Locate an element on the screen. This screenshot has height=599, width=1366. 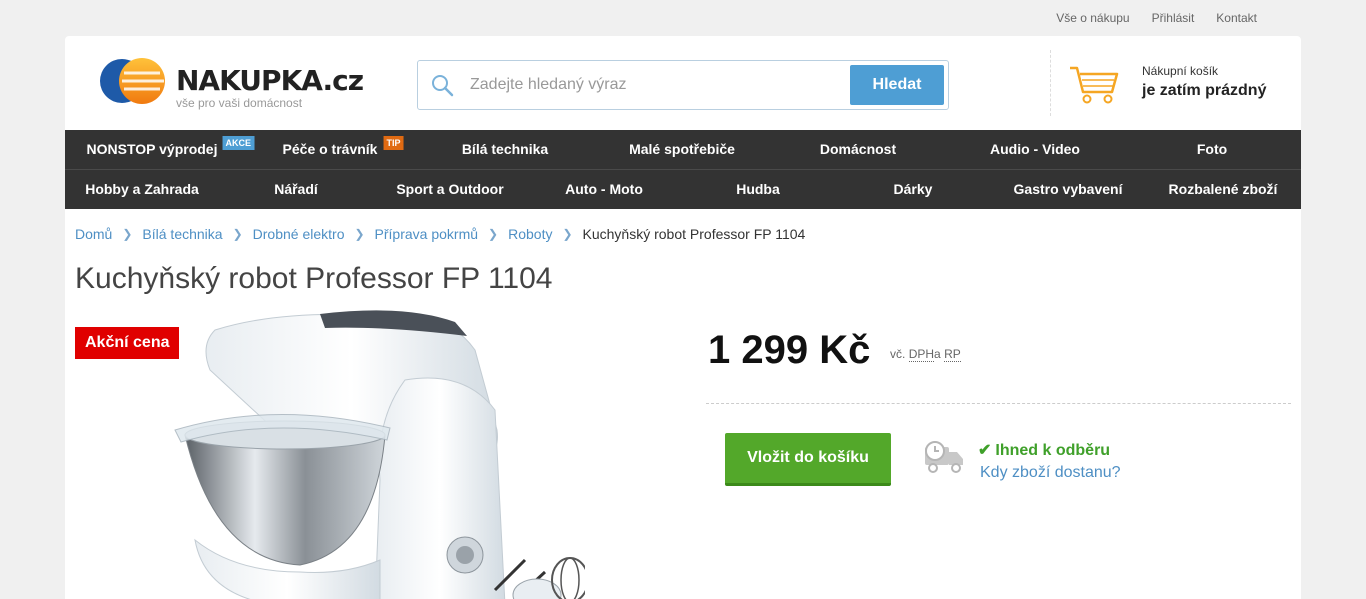
nav-item-label: NONSTOP výprodej is located at coordinates (152, 149).